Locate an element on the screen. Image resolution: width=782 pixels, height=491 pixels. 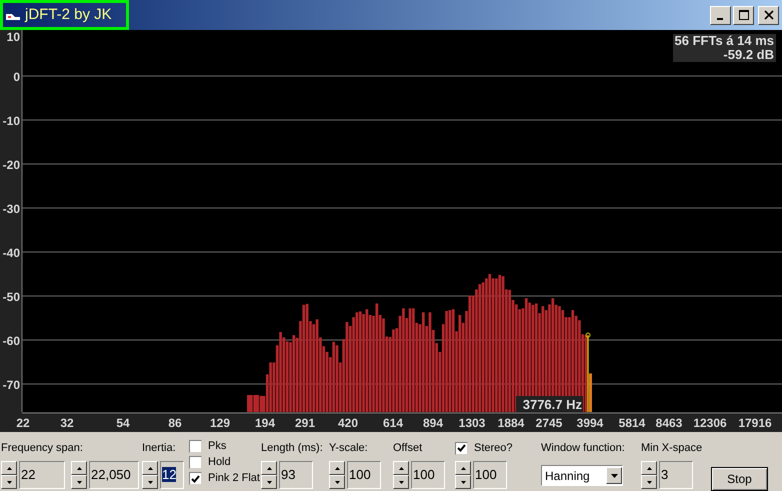
close-icon is located at coordinates (769, 15).